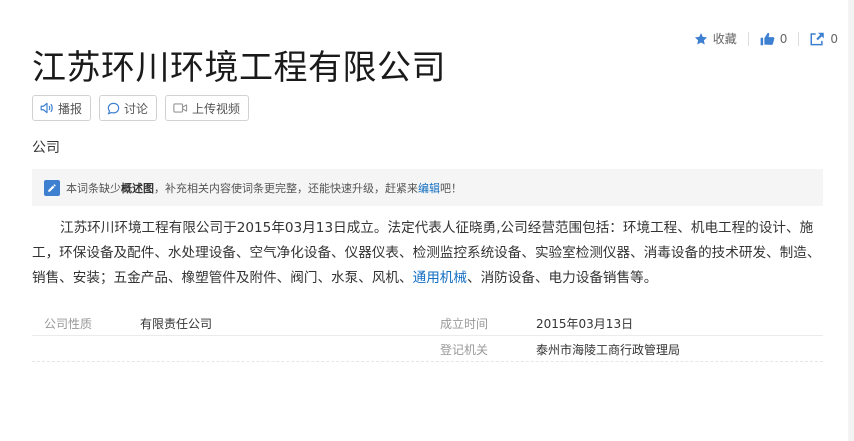 Image resolution: width=854 pixels, height=441 pixels. I want to click on thumbs-up-icon, so click(767, 39).